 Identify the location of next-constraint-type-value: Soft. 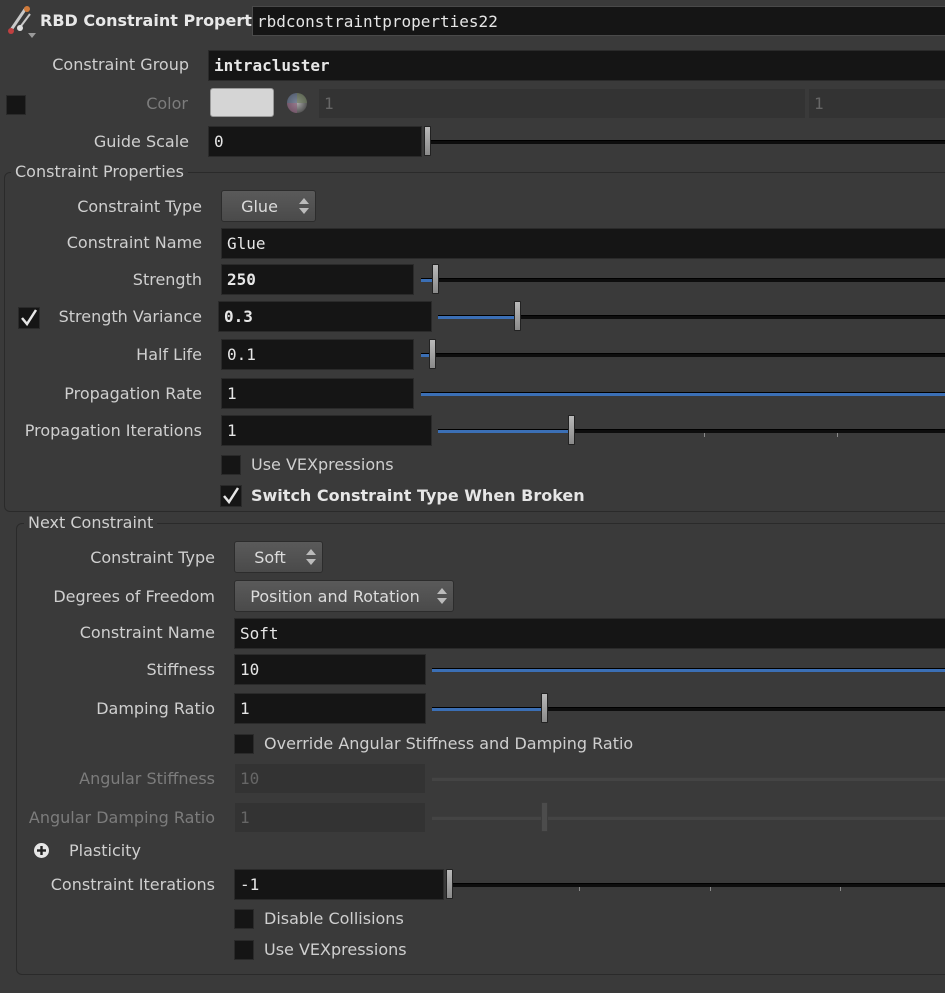
(270, 557).